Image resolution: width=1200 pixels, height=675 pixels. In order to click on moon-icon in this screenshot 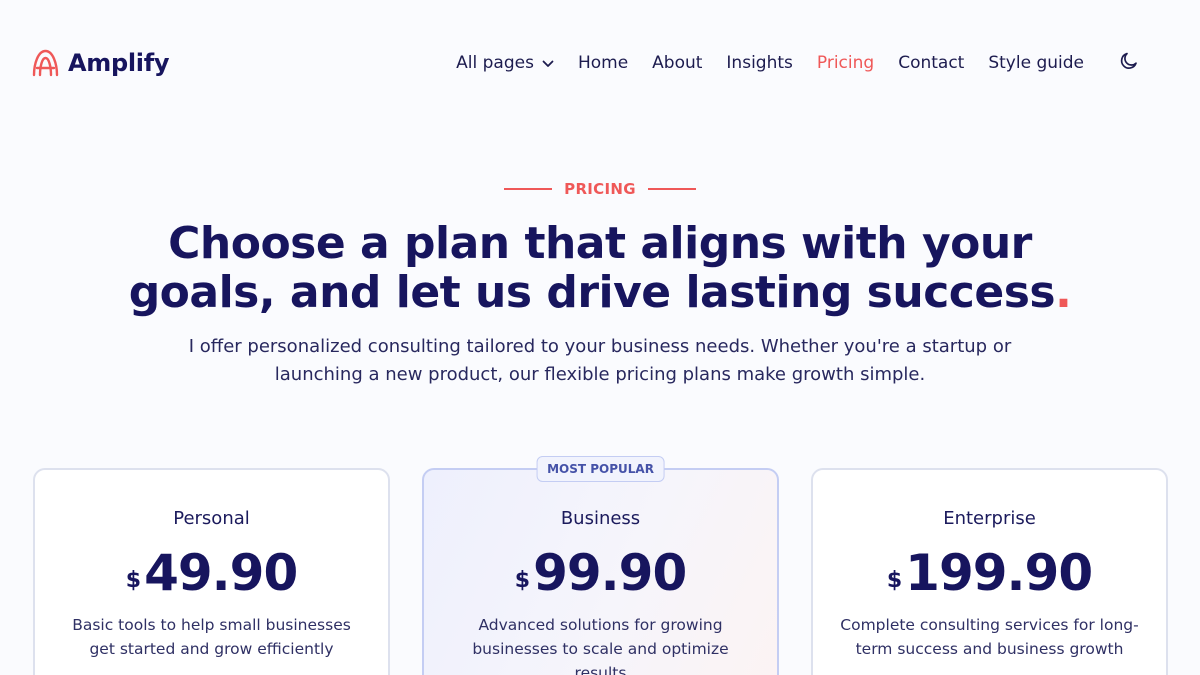, I will do `click(1129, 63)`.